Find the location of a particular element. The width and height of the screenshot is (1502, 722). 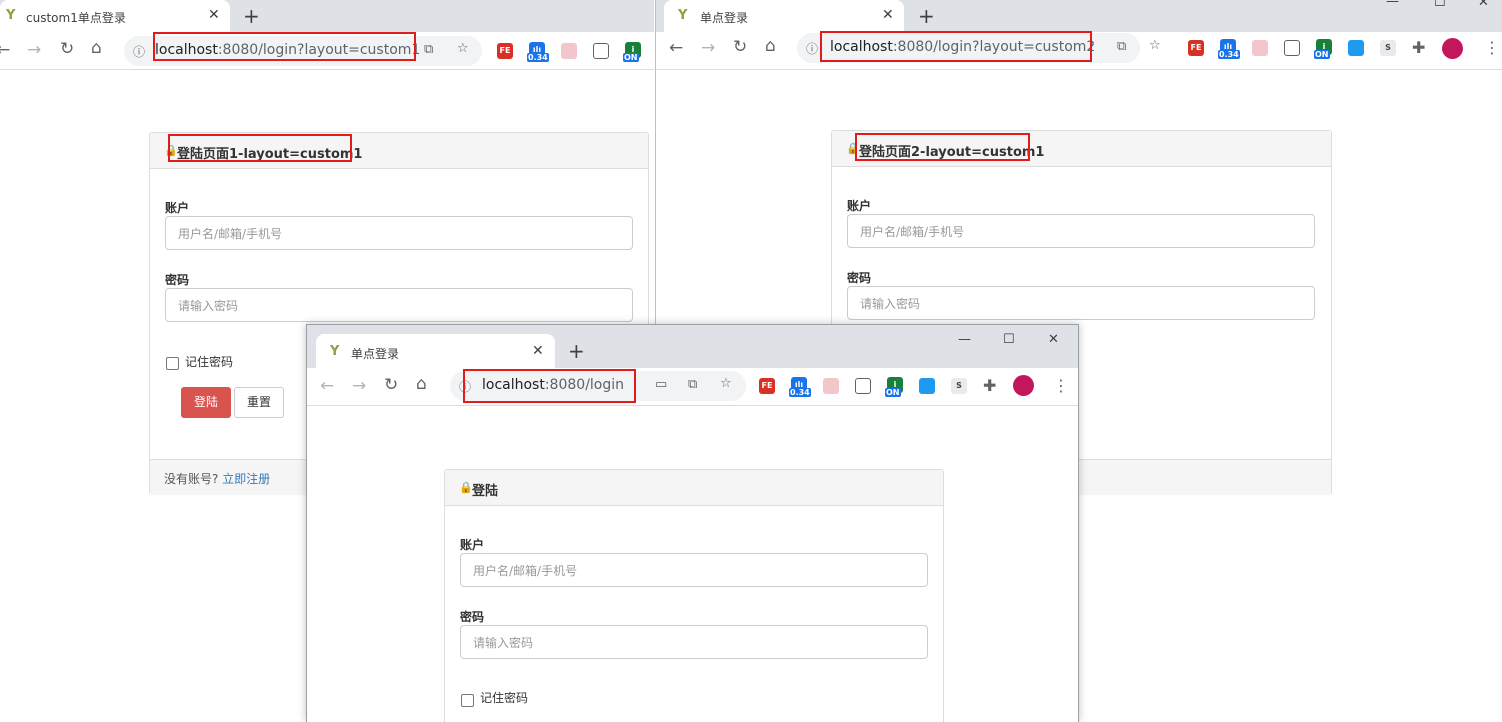

address-bar: ⓘ localhost:8080/login?layout=custom2 ⧉ is located at coordinates (968, 48).